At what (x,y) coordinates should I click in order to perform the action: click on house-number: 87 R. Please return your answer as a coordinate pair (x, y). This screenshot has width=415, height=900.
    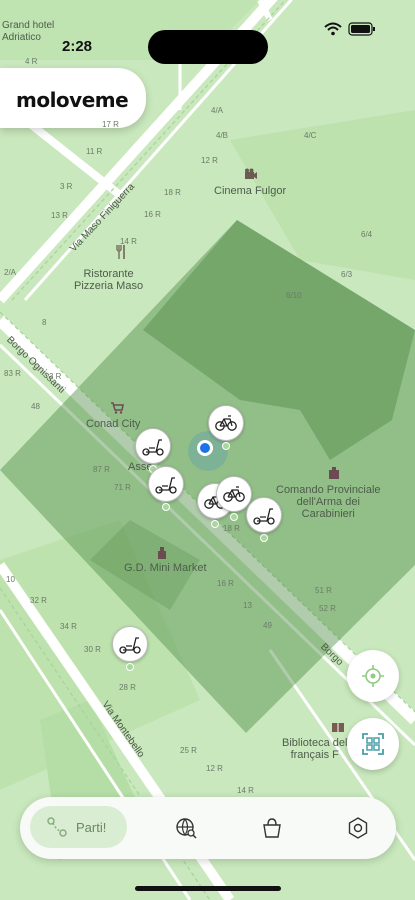
    Looking at the image, I should click on (101, 469).